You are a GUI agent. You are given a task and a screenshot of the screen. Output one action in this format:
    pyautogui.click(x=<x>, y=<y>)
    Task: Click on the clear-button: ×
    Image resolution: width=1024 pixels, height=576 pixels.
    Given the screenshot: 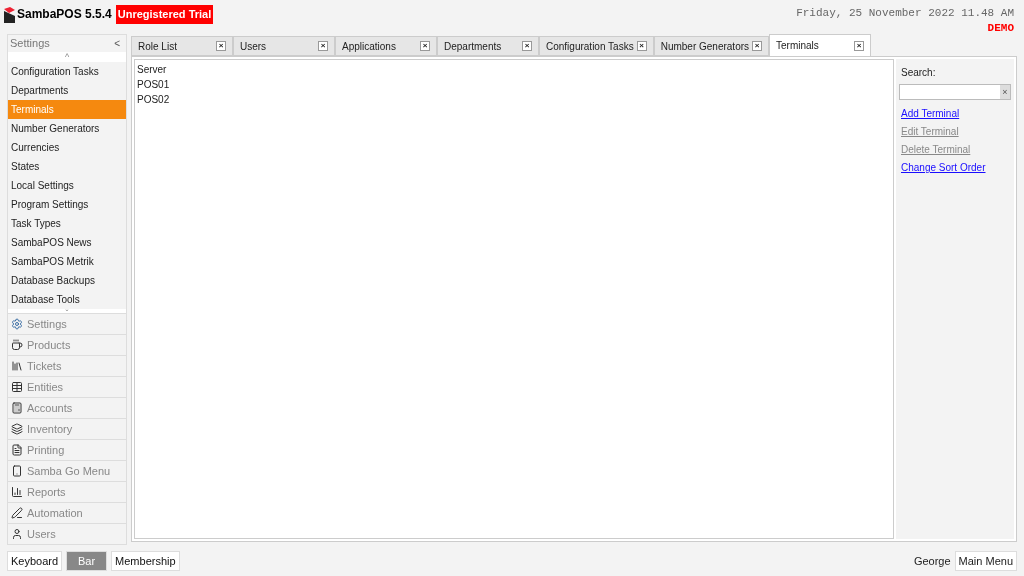 What is the action you would take?
    pyautogui.click(x=1005, y=92)
    